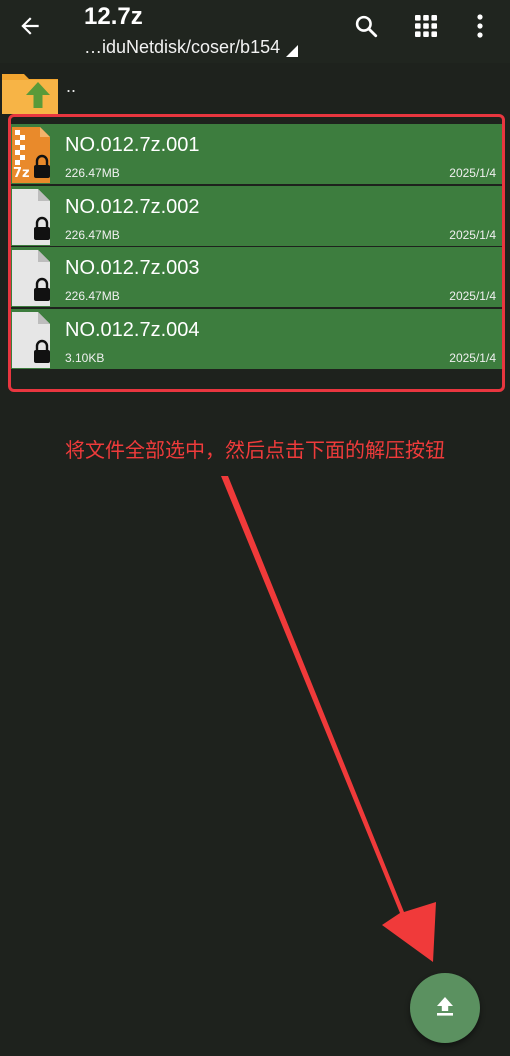 This screenshot has height=1056, width=510. I want to click on extract-upload-icon, so click(445, 1008).